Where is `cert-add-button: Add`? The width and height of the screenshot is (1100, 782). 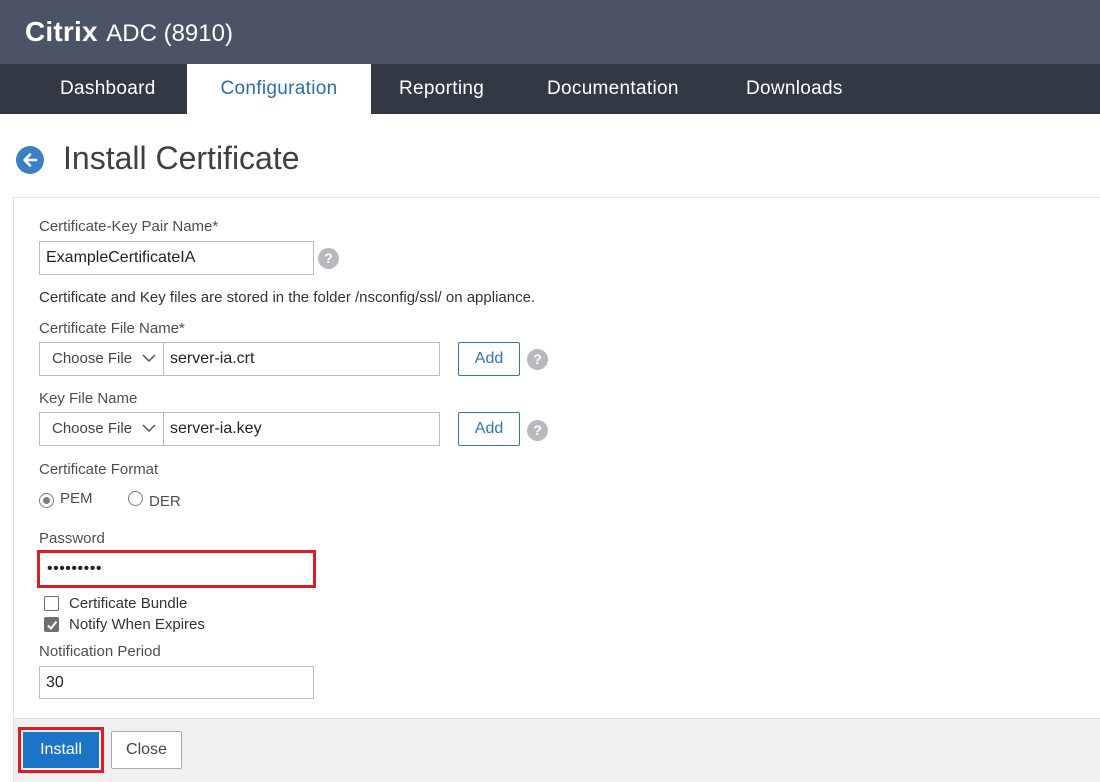 cert-add-button: Add is located at coordinates (489, 359).